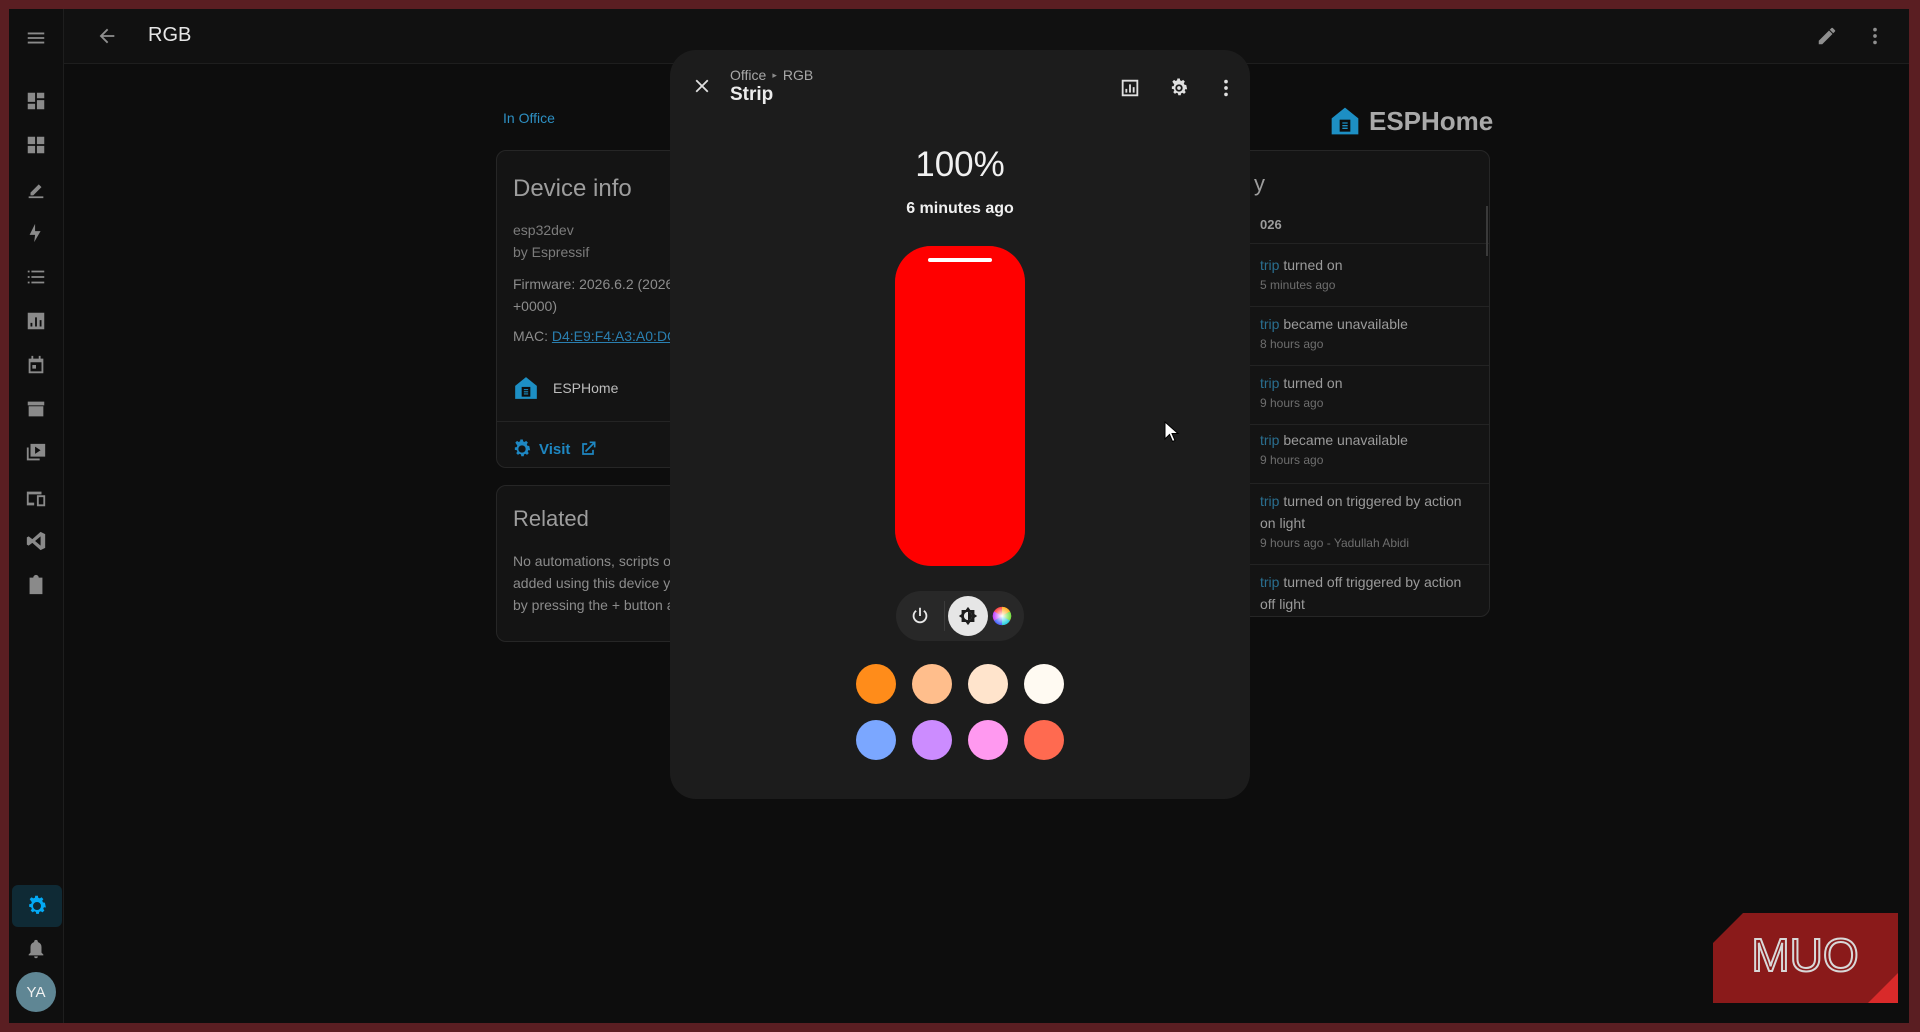 This screenshot has height=1032, width=1920. Describe the element at coordinates (1370, 582) in the screenshot. I see `log-text: turned off triggered by action` at that location.